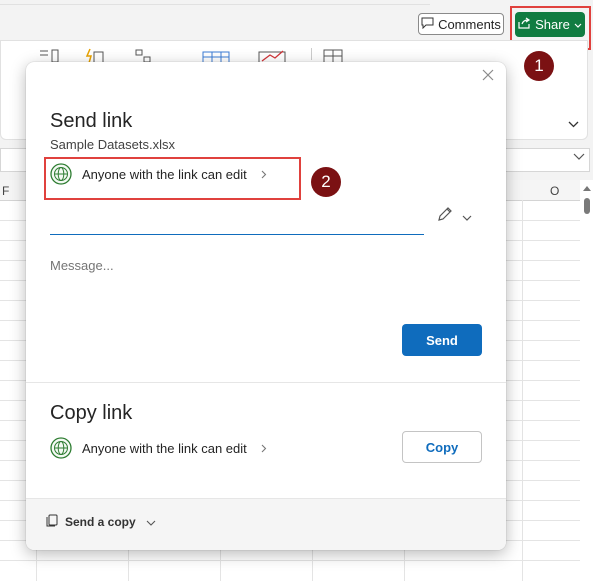 The image size is (593, 581). Describe the element at coordinates (442, 340) in the screenshot. I see `send-button: Send` at that location.